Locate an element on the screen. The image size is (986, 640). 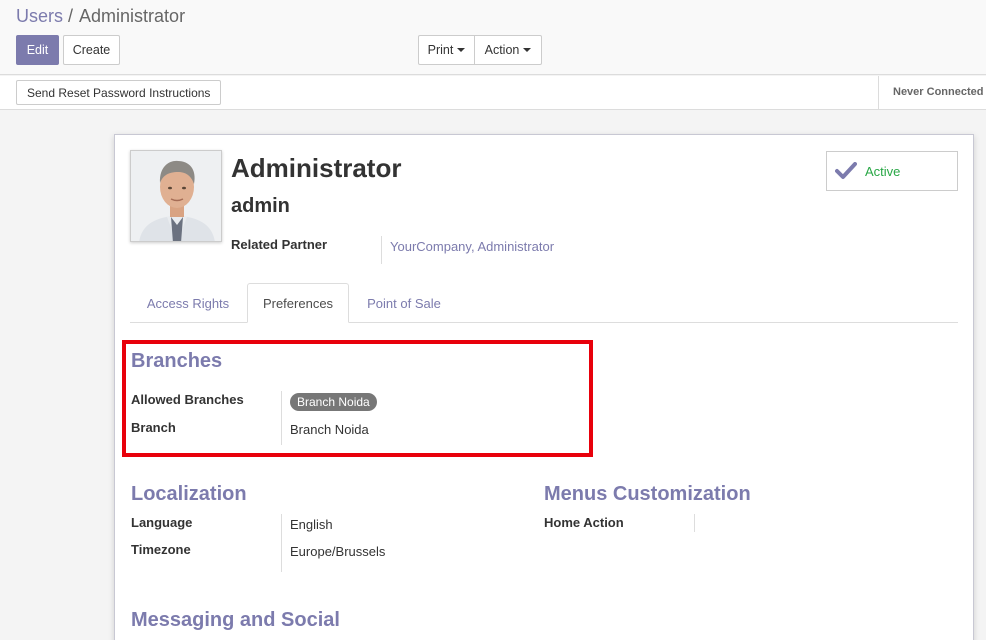
tab-label: Access Rights is located at coordinates (188, 303).